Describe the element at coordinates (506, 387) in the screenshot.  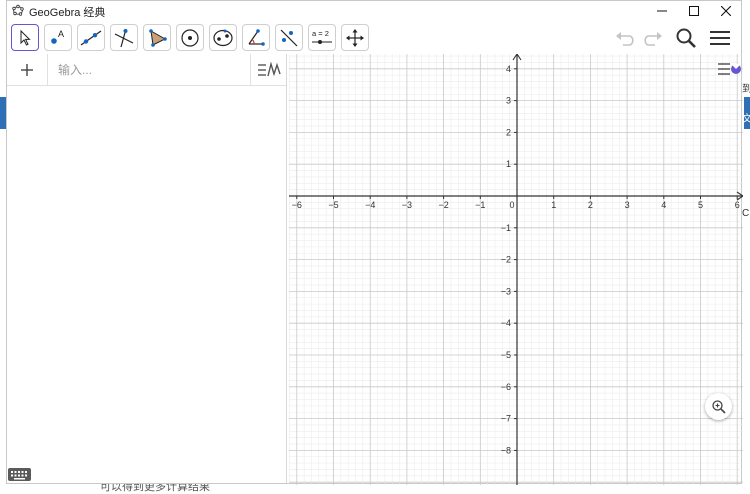
I see `y-tick-label: −6` at that location.